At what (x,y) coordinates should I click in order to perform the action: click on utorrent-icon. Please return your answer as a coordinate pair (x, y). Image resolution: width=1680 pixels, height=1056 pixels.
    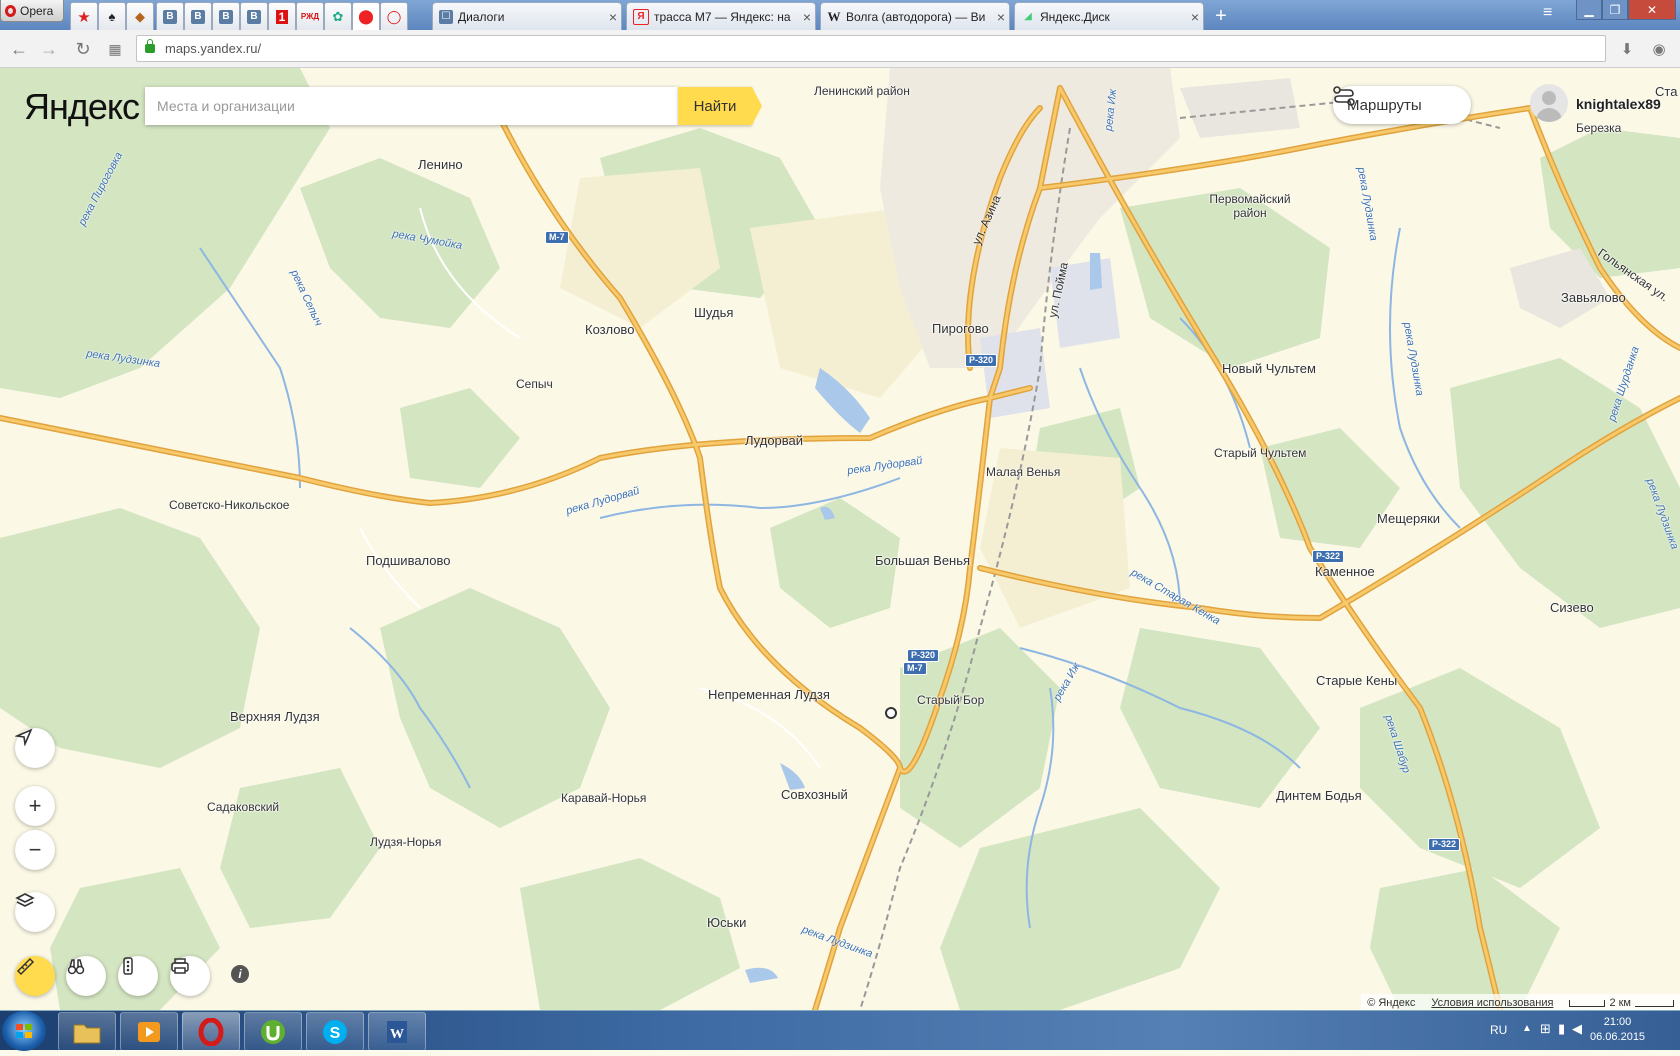
    Looking at the image, I should click on (273, 1031).